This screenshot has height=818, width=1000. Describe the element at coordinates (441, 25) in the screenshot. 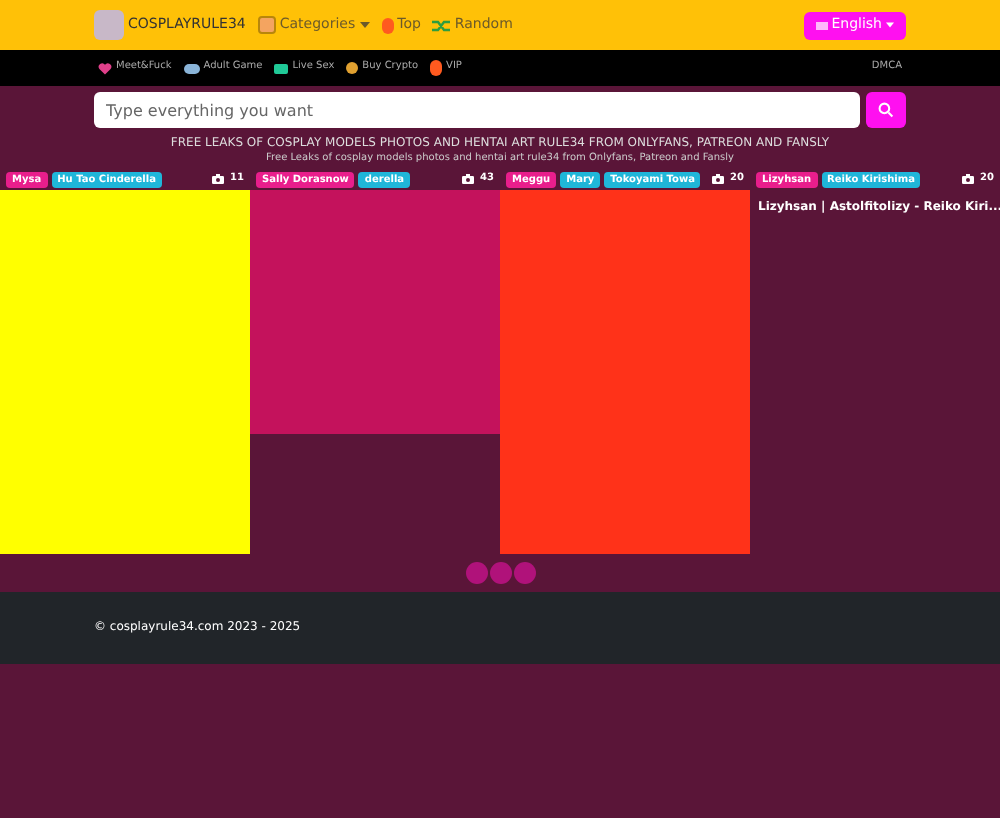

I see `shuffle-icon` at that location.